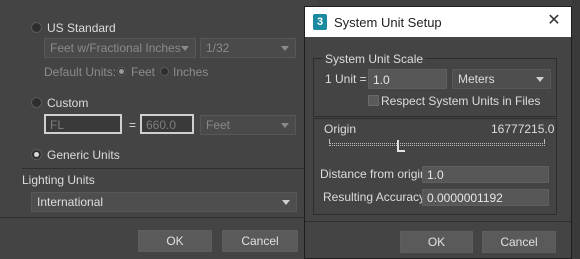 This screenshot has height=259, width=580. I want to click on custom-unit-select: Feet, so click(248, 125).